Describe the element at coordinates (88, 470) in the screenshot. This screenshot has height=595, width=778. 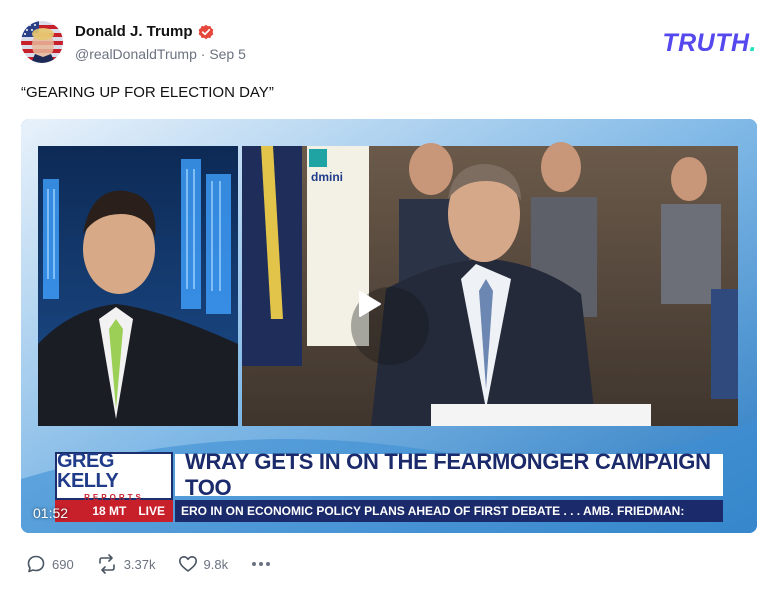
I see `show-logo-title: GREG KELLY` at that location.